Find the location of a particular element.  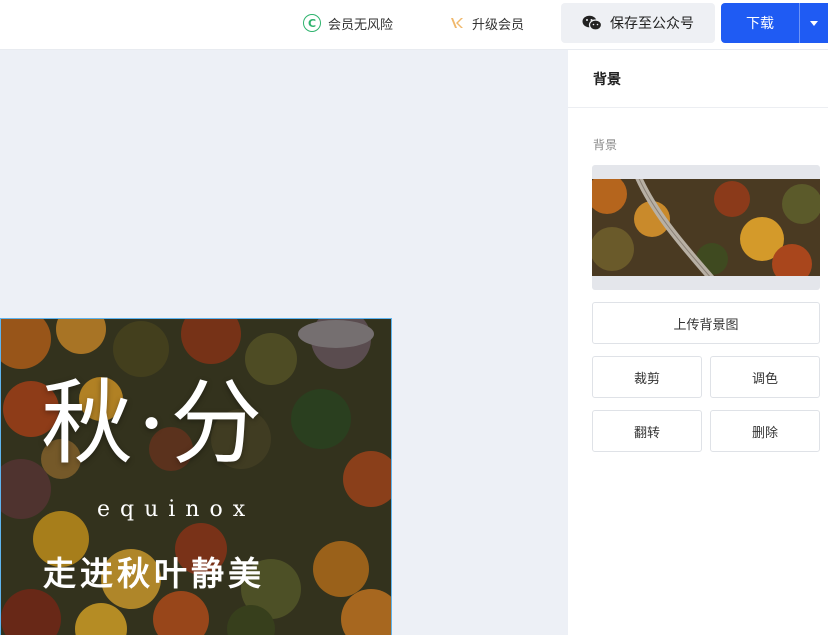

poster-subtitle: equinox is located at coordinates (176, 509).